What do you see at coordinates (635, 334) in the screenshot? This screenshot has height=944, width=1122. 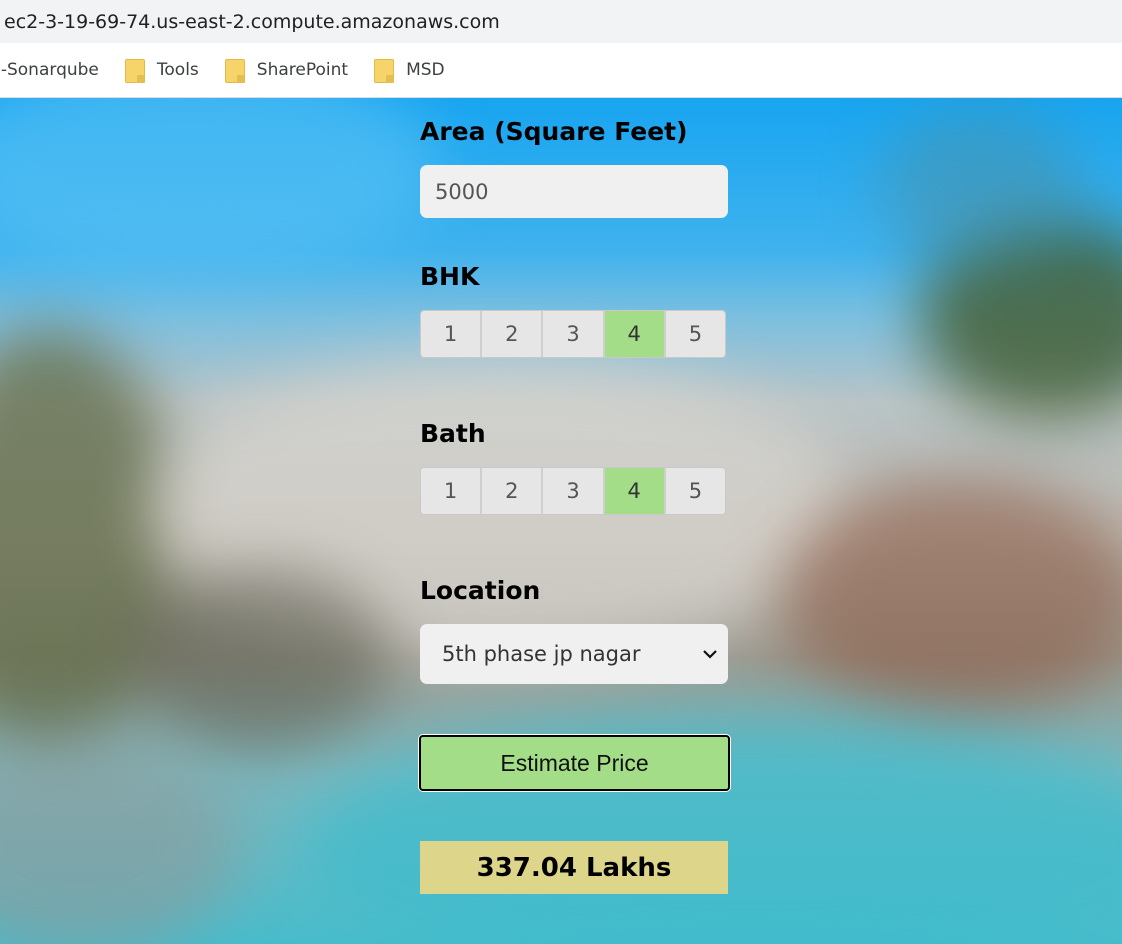 I see `bhk-option-4: 4` at bounding box center [635, 334].